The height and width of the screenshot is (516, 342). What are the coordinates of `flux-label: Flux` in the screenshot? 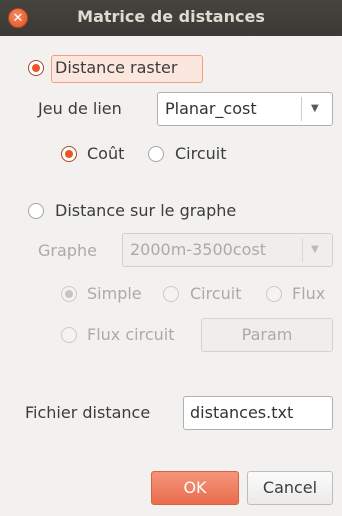 It's located at (308, 293).